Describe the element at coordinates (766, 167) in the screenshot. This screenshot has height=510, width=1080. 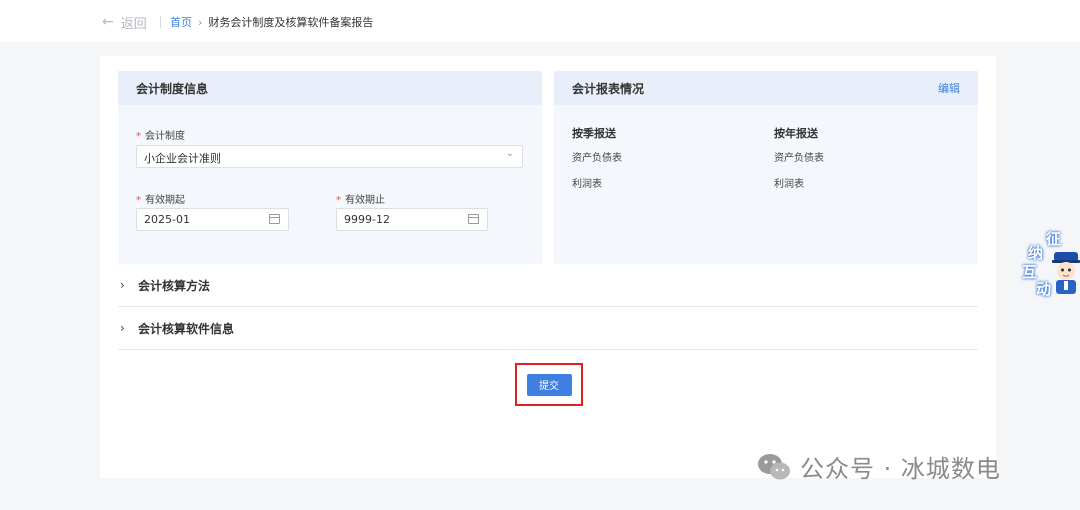
I see `reports-panel: 会计报表情况 编辑 按季报送 资产负债表 利润表 按年报送 资产负债表 利润表` at that location.